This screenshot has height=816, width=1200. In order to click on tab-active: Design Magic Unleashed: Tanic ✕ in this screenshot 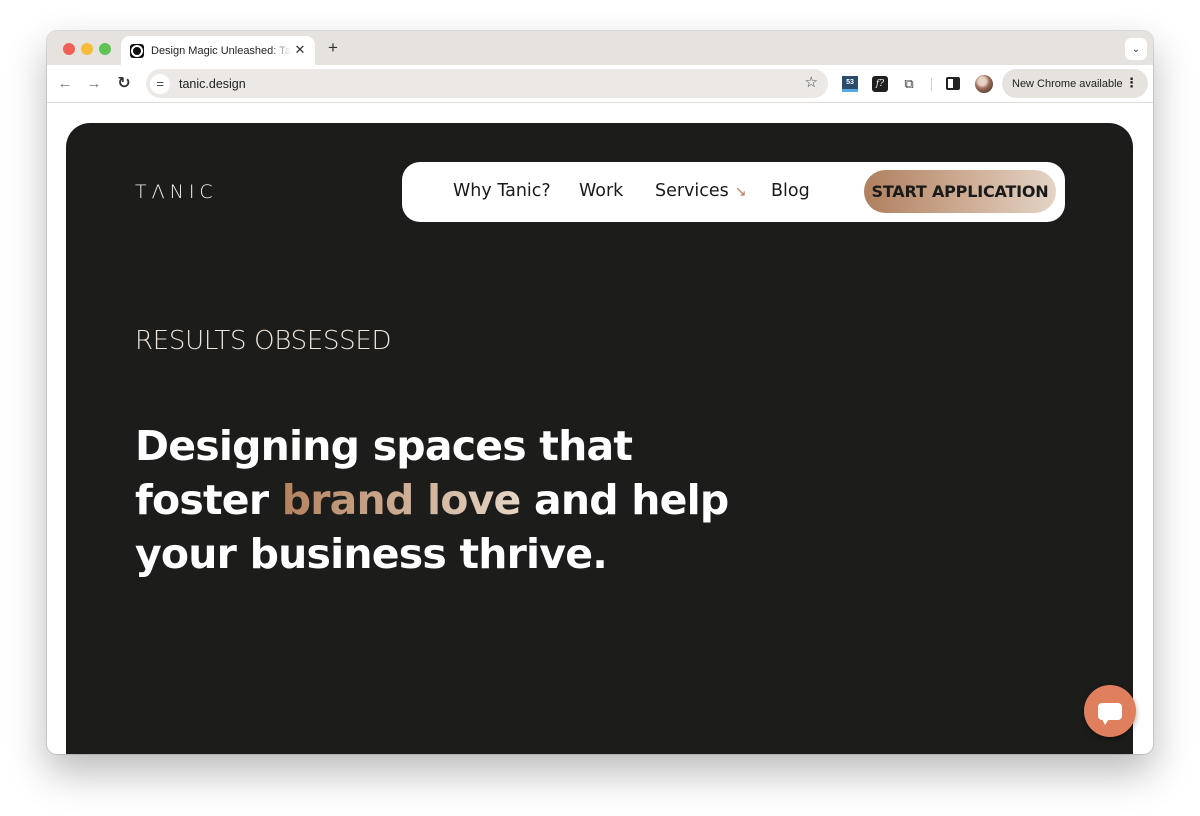, I will do `click(218, 50)`.